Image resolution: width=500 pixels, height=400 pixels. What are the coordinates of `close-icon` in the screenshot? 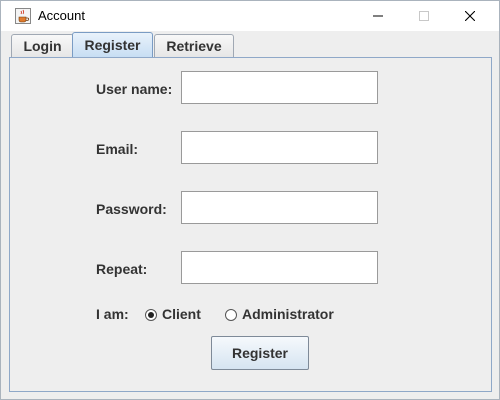 It's located at (470, 16).